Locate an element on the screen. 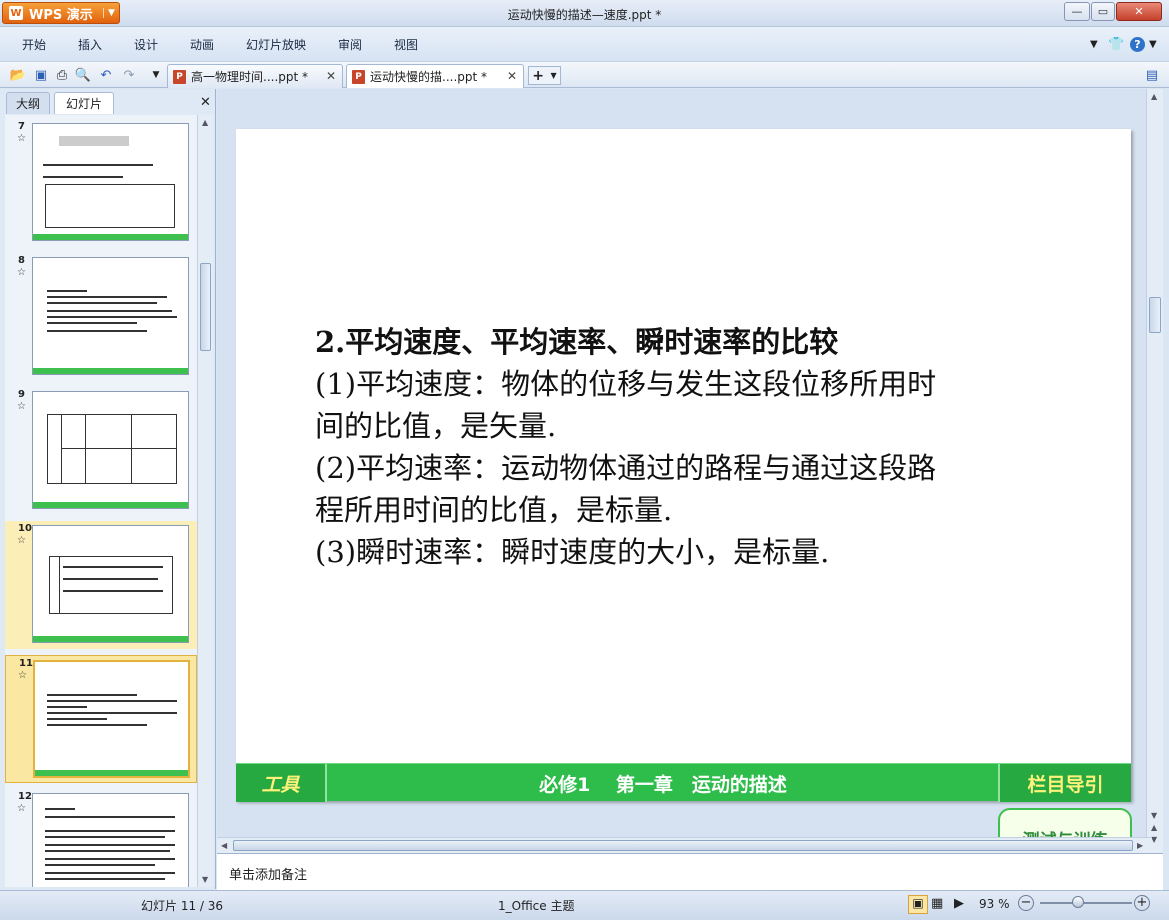  minimize-button: — is located at coordinates (1077, 11).